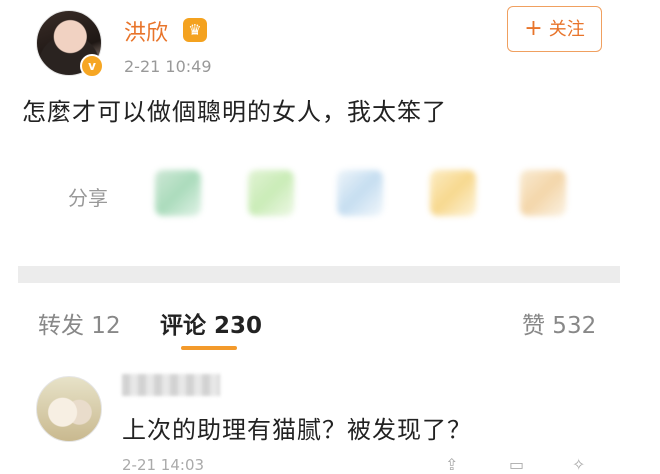 This screenshot has width=660, height=474. What do you see at coordinates (451, 464) in the screenshot?
I see `share-icon: ⇪` at bounding box center [451, 464].